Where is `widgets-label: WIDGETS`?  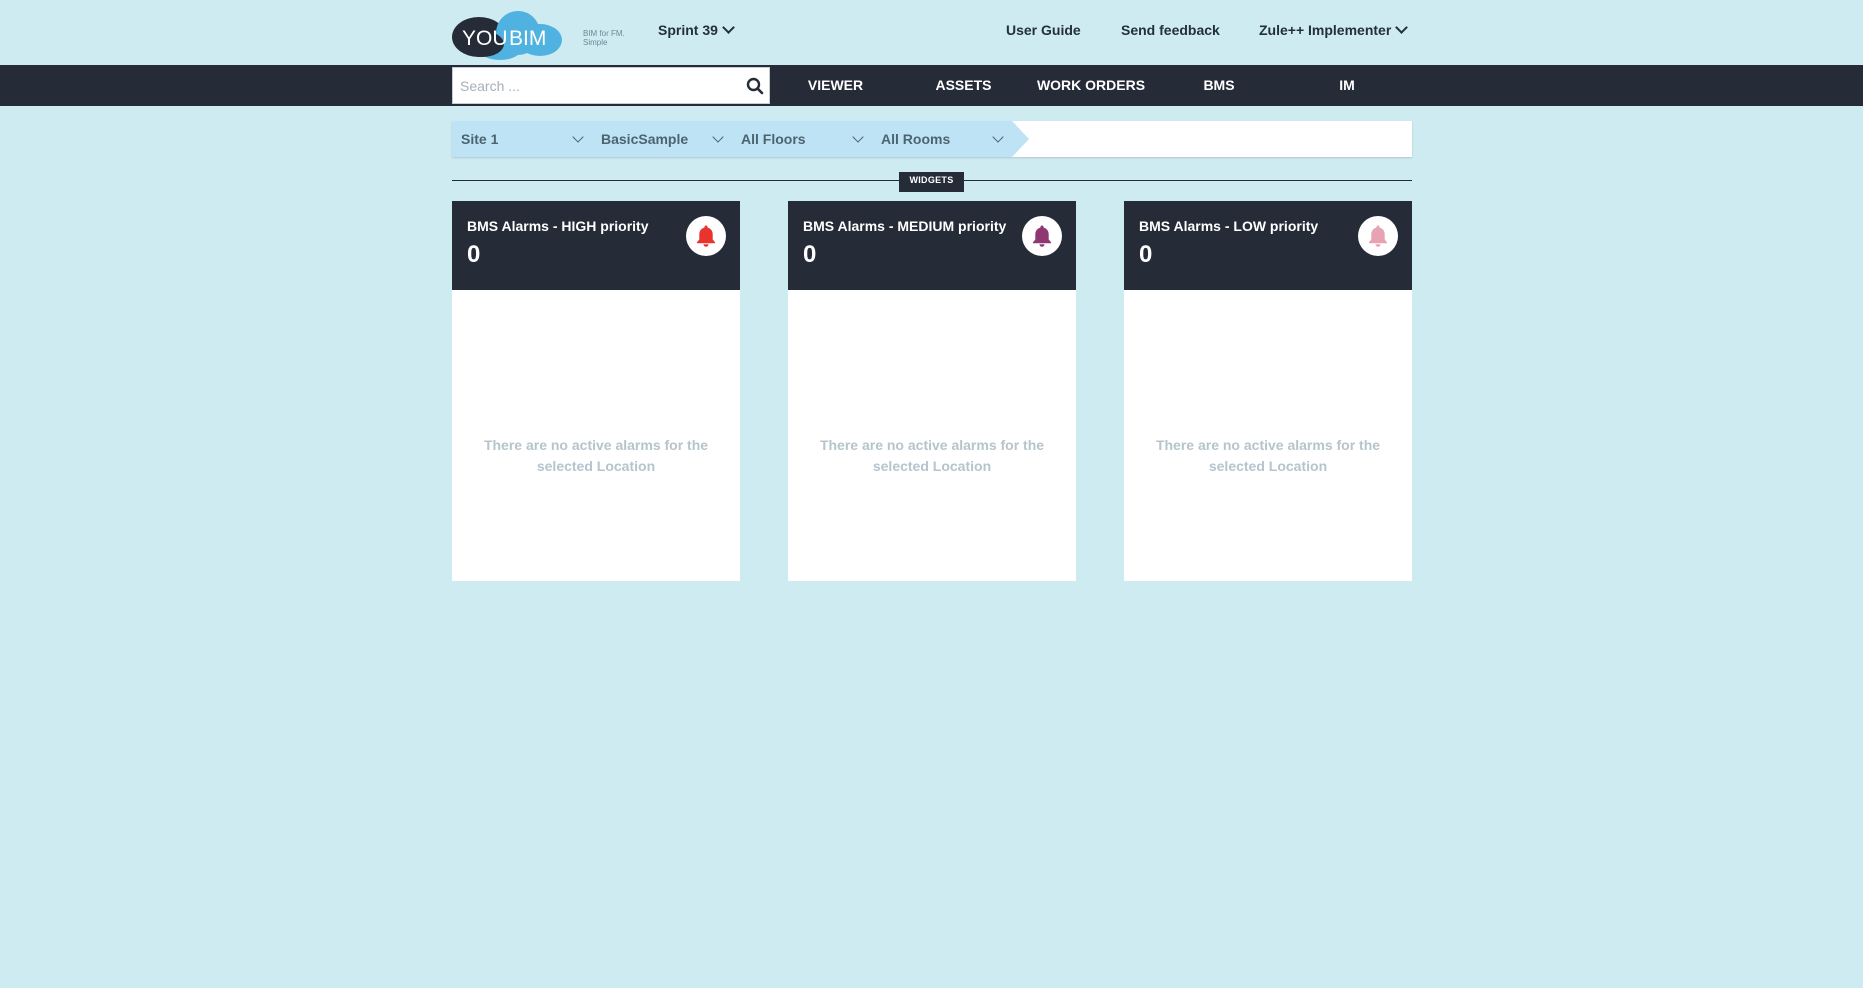 widgets-label: WIDGETS is located at coordinates (931, 182).